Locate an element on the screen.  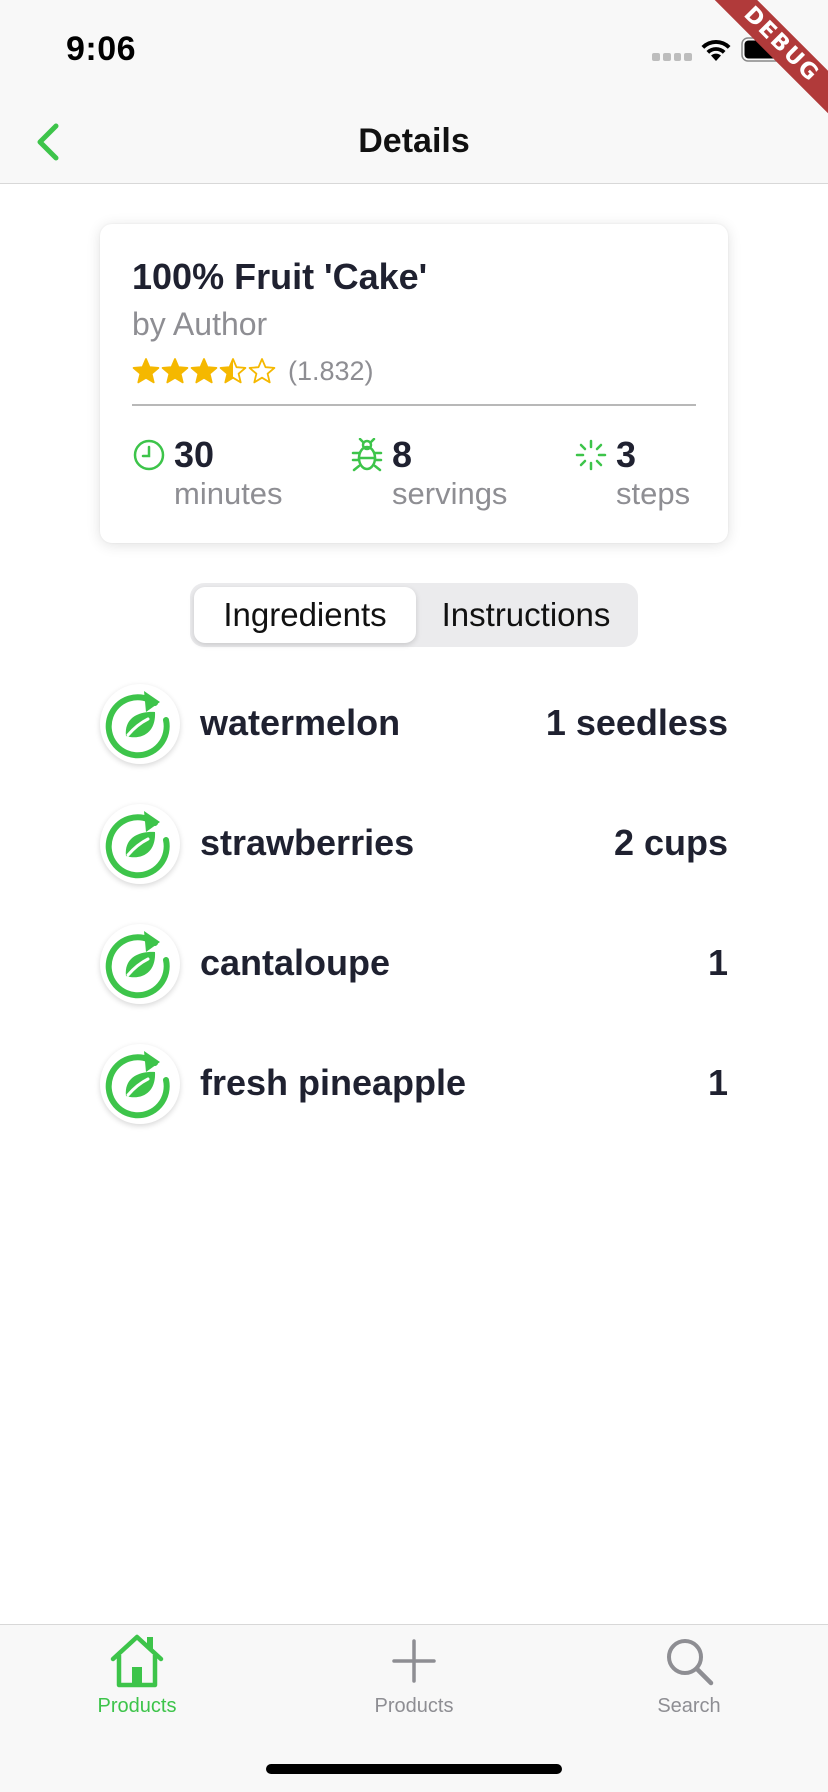
star-empty-icon is located at coordinates (262, 371).